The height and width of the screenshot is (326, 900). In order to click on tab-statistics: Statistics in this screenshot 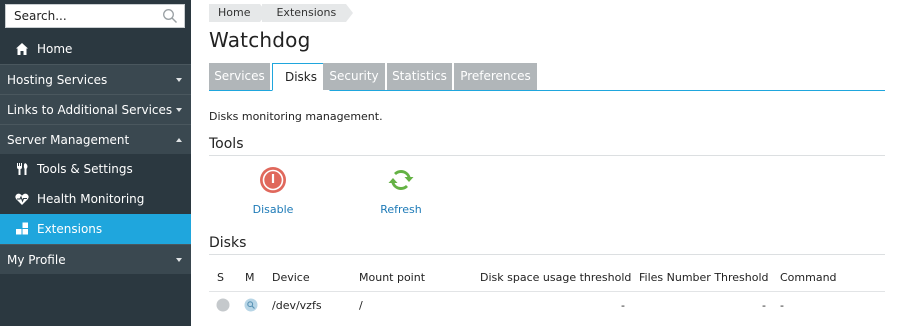, I will do `click(419, 76)`.